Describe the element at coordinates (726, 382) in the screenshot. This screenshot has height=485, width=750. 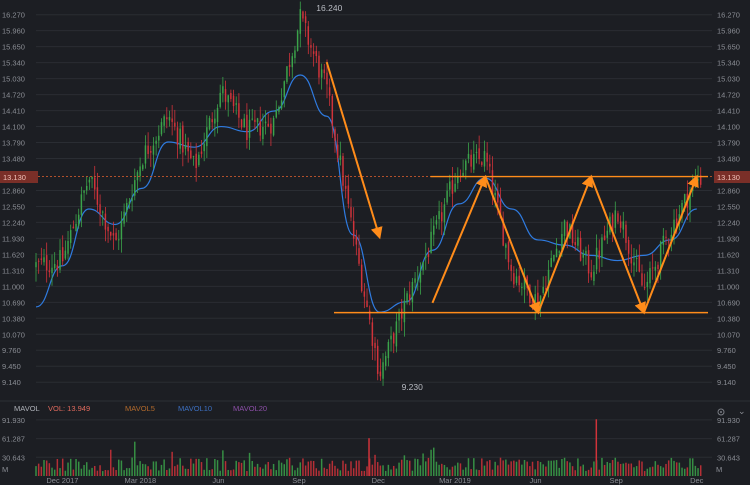
I see `y-tick-label-right: 9.140` at that location.